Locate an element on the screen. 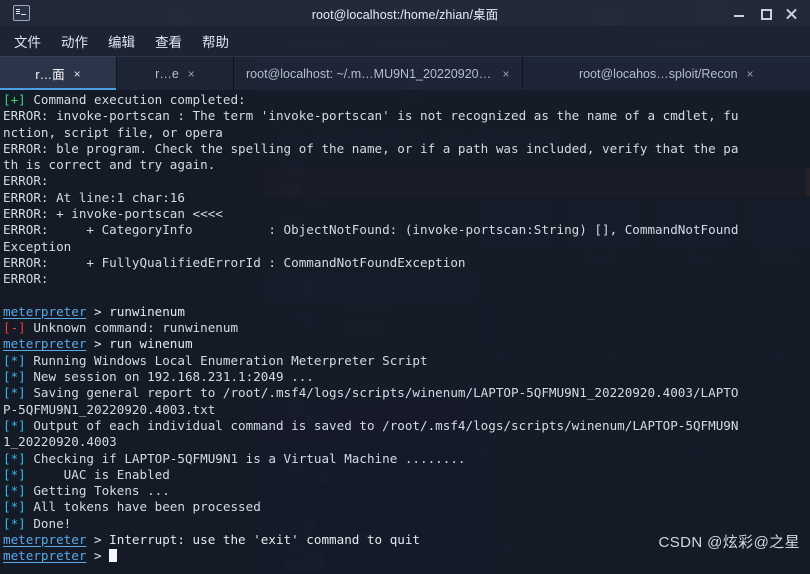 Image resolution: width=810 pixels, height=574 pixels. terminal-text: th is correct and try again. is located at coordinates (109, 165).